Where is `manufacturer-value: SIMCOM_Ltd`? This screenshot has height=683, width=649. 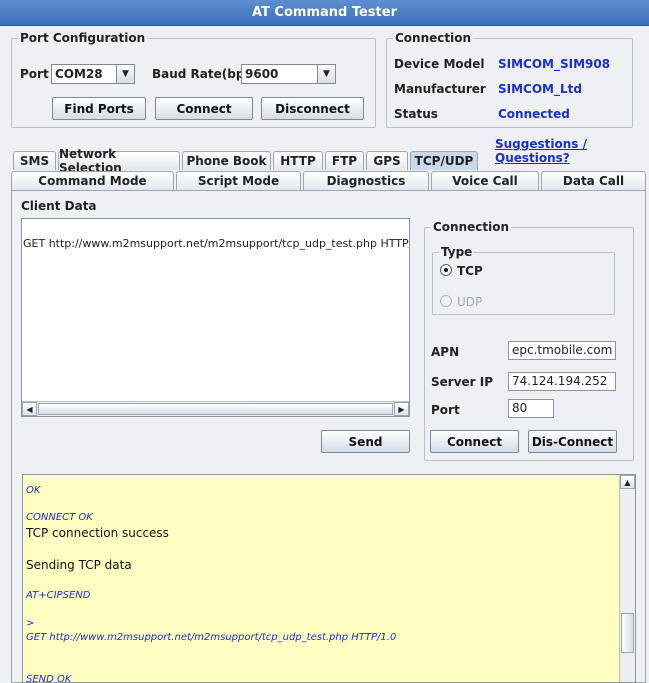
manufacturer-value: SIMCOM_Ltd is located at coordinates (540, 89).